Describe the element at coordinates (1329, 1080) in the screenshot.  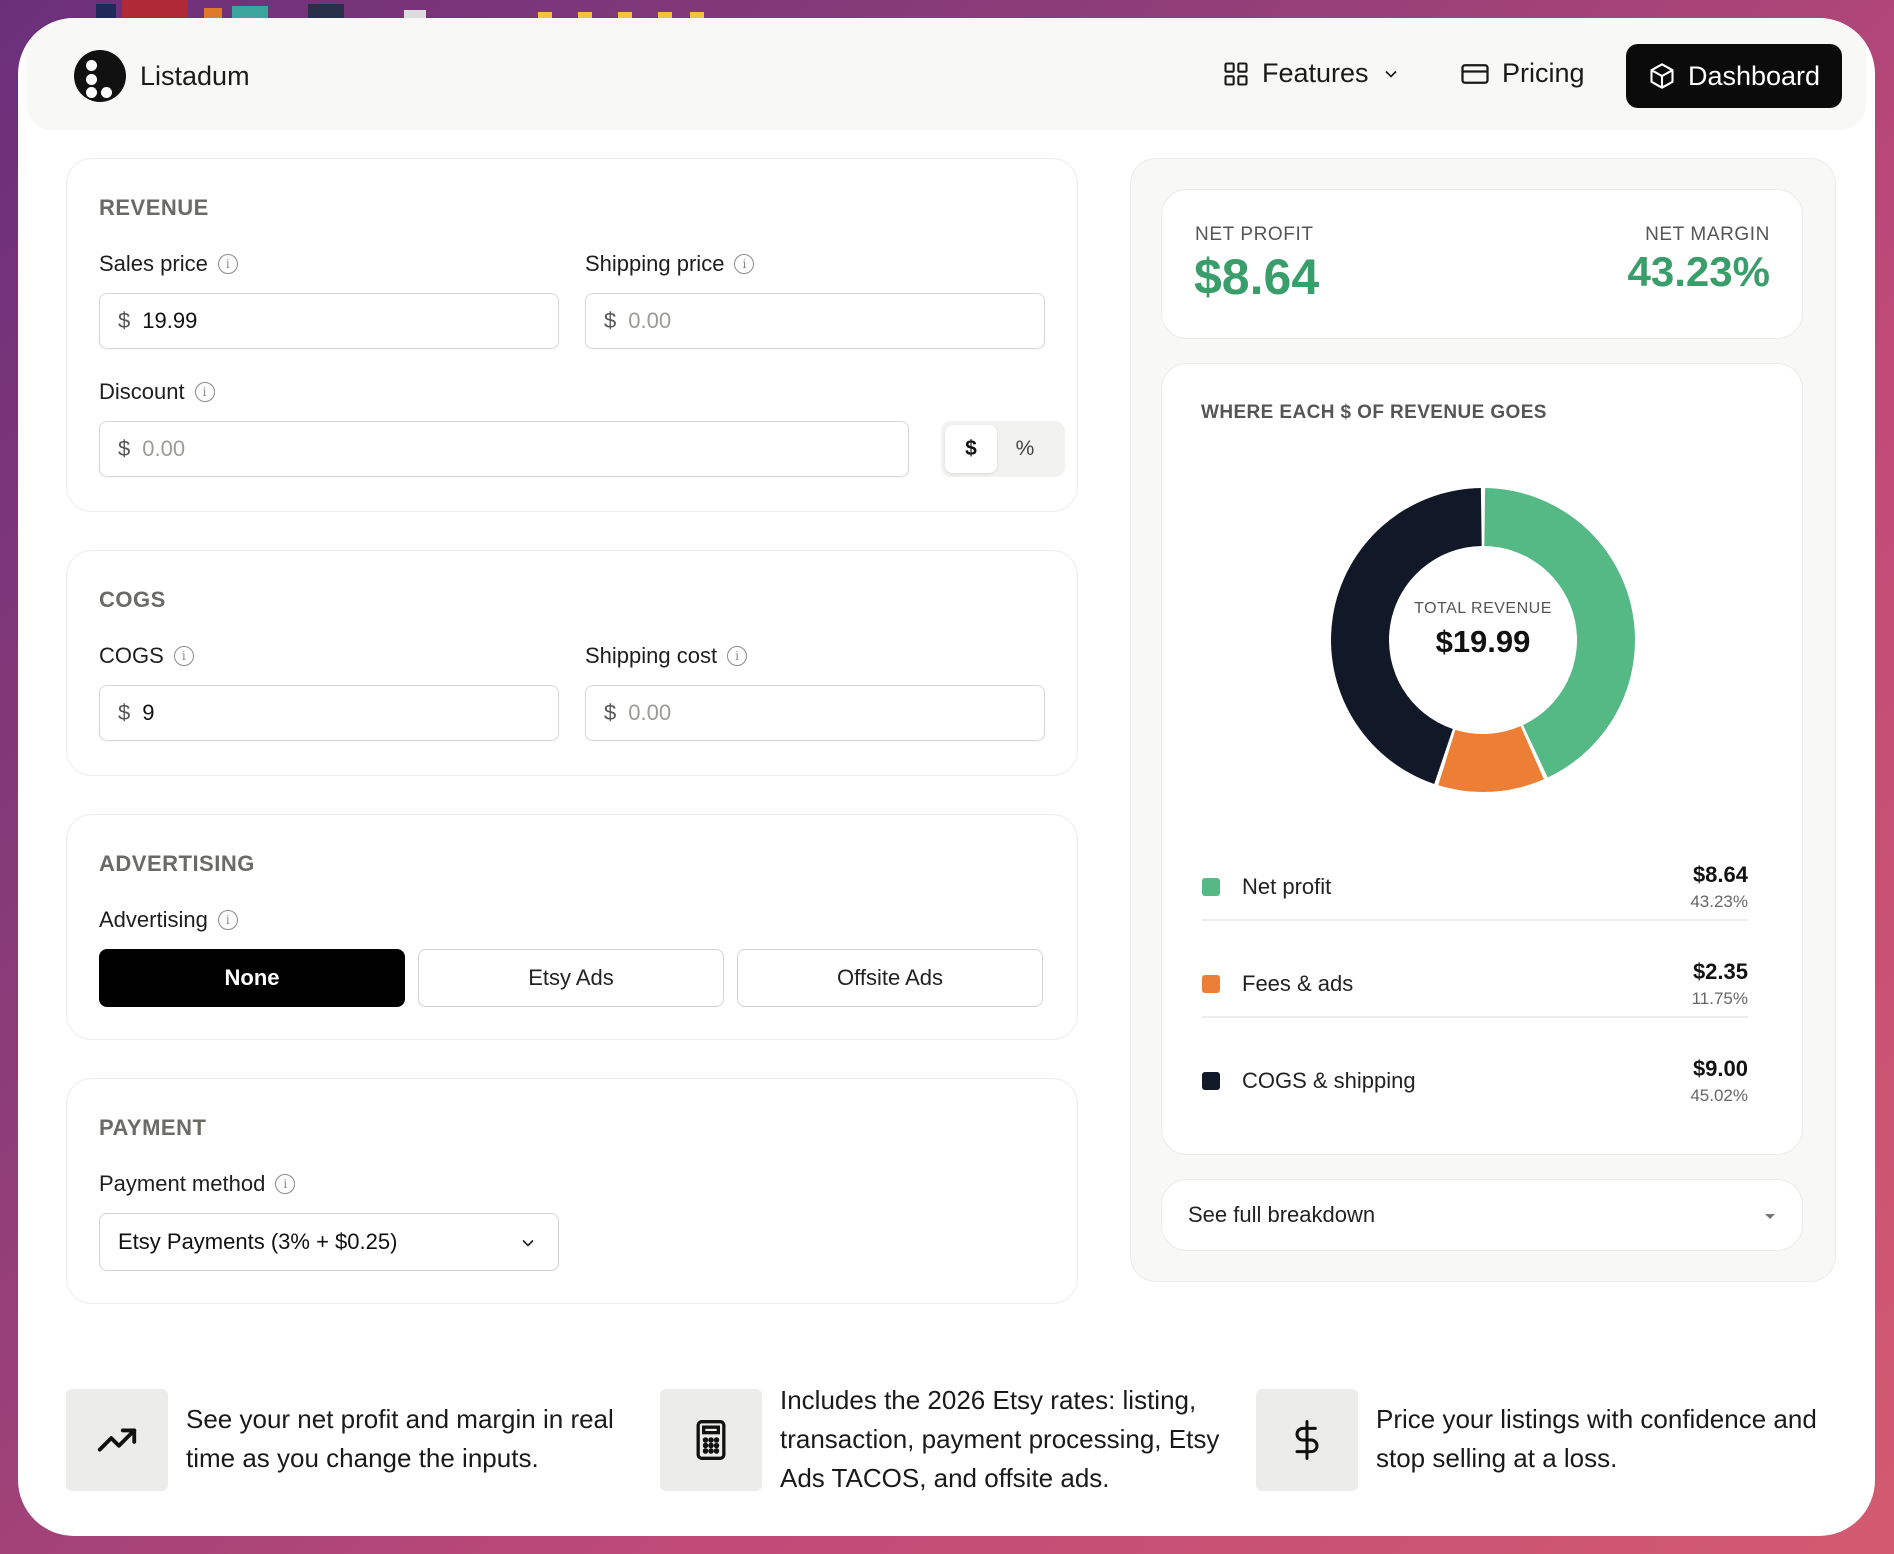
I see `legend-name: COGS & shipping` at that location.